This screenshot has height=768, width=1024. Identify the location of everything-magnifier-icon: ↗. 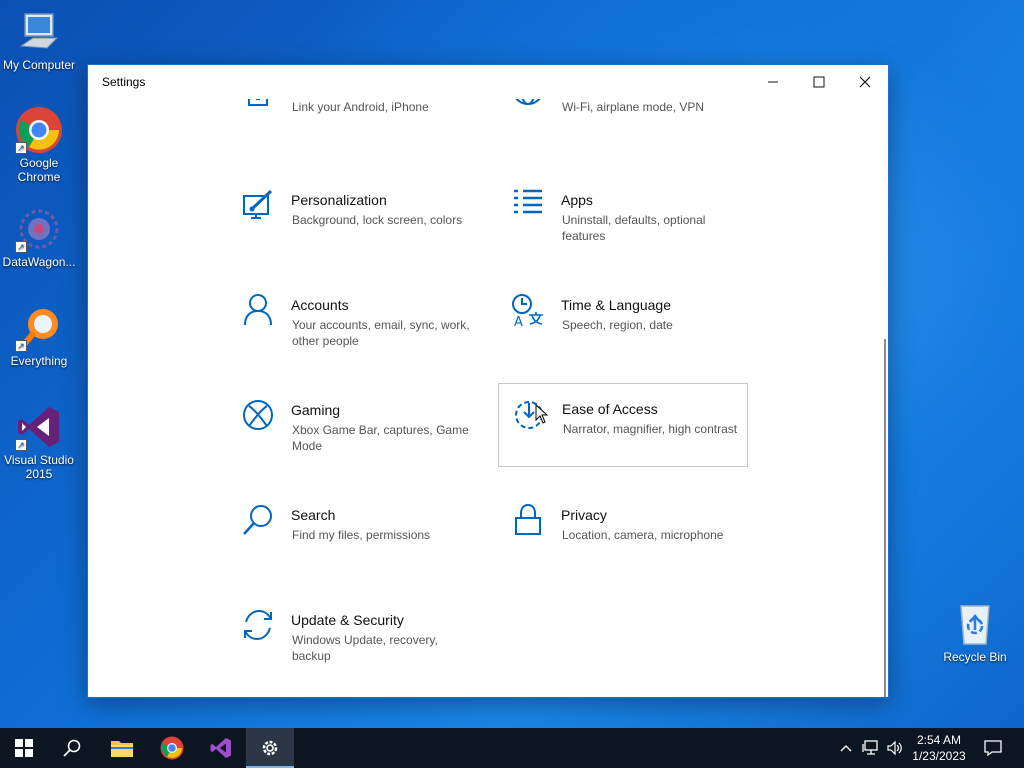
(39, 328).